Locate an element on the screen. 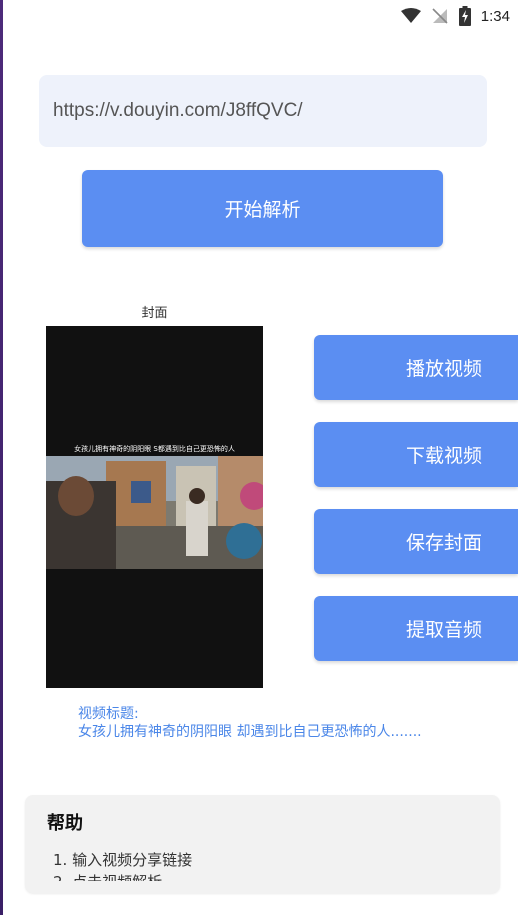 Image resolution: width=518 pixels, height=915 pixels. help-card: 帮助 1. 输入视频分享链接 2. 点击视频解析 is located at coordinates (262, 844).